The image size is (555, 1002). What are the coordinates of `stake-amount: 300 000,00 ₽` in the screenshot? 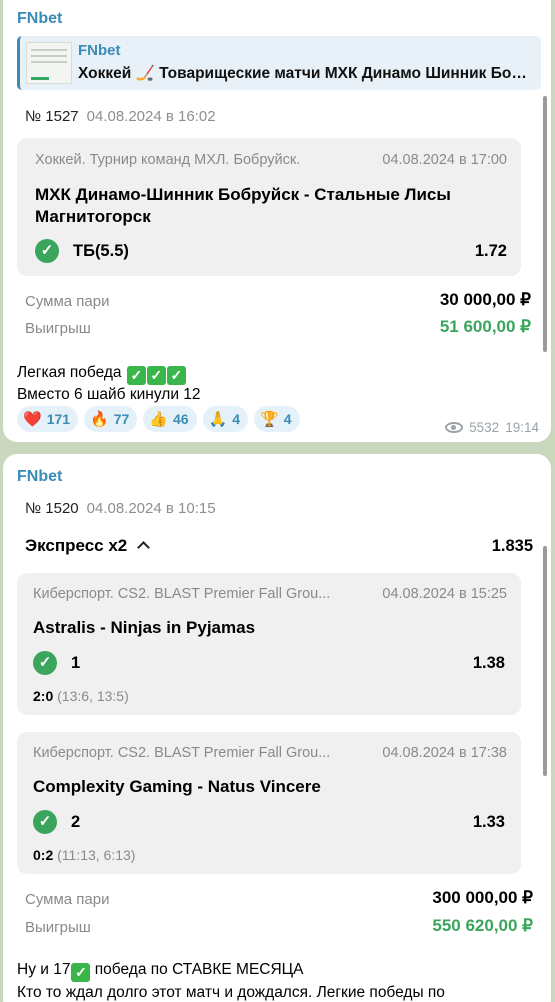 It's located at (482, 897).